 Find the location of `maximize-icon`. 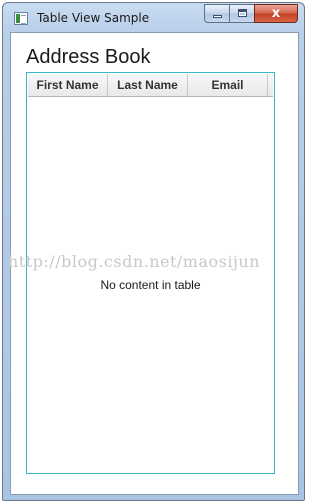

maximize-icon is located at coordinates (242, 13).